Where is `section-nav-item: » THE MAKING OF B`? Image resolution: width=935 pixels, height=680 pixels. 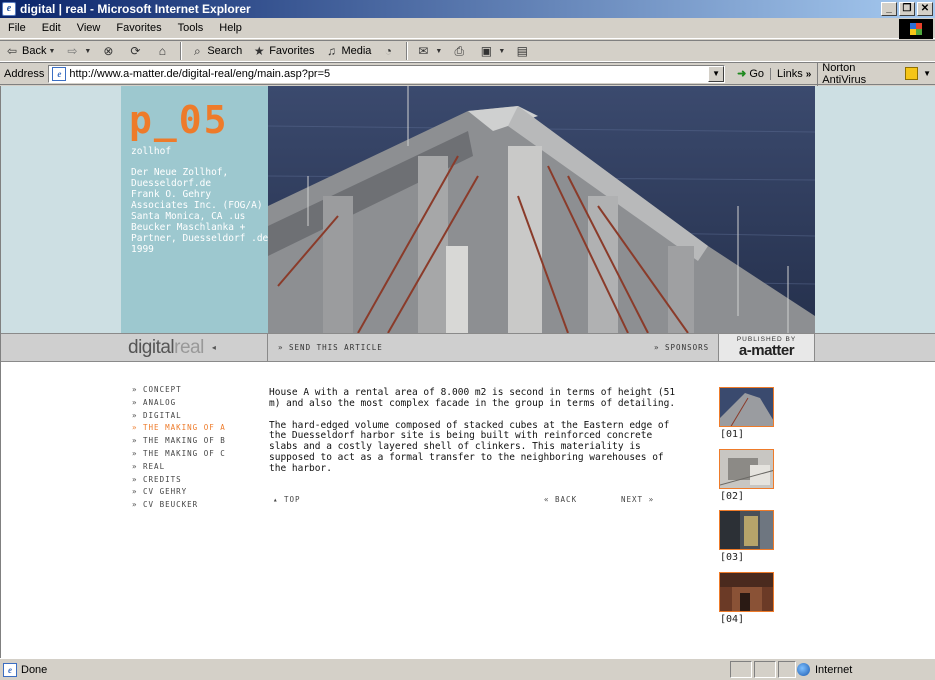
section-nav-item: » THE MAKING OF B is located at coordinates (179, 441).